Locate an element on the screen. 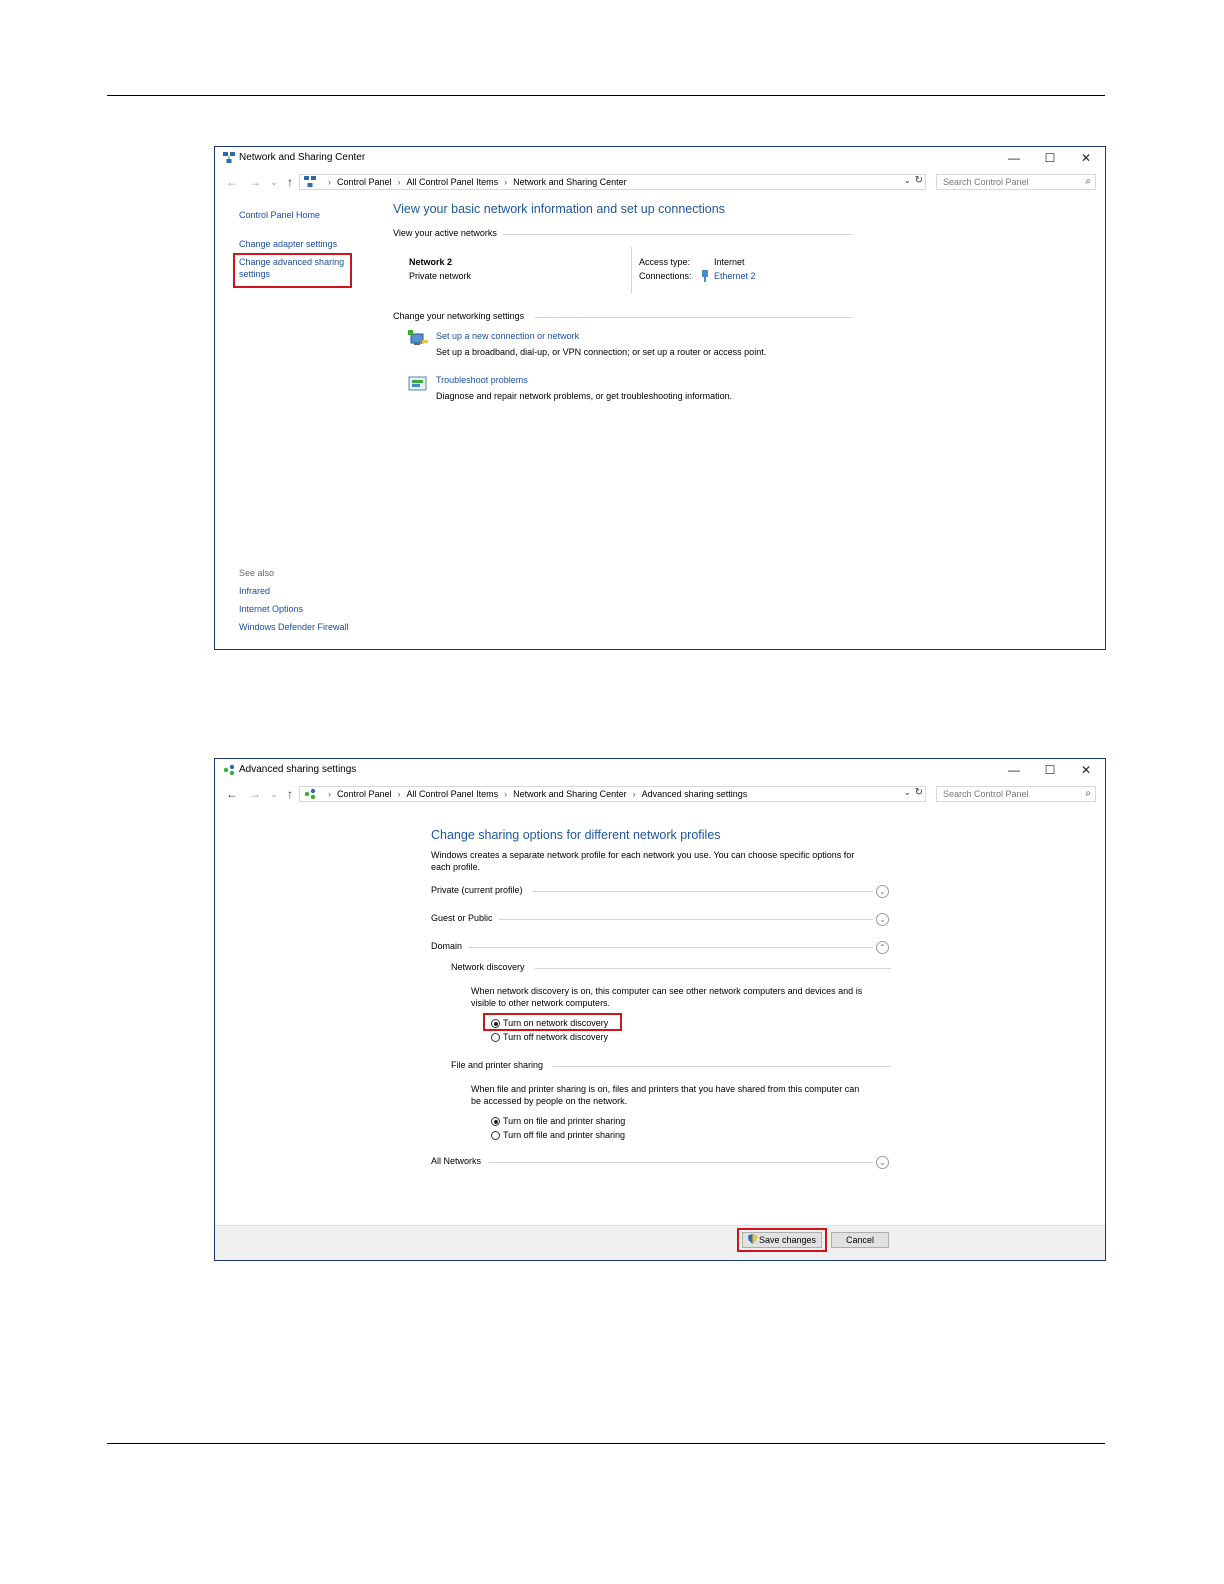 This screenshot has height=1584, width=1224. sidebar-item-adapter-settings: Change adapter settings is located at coordinates (288, 244).